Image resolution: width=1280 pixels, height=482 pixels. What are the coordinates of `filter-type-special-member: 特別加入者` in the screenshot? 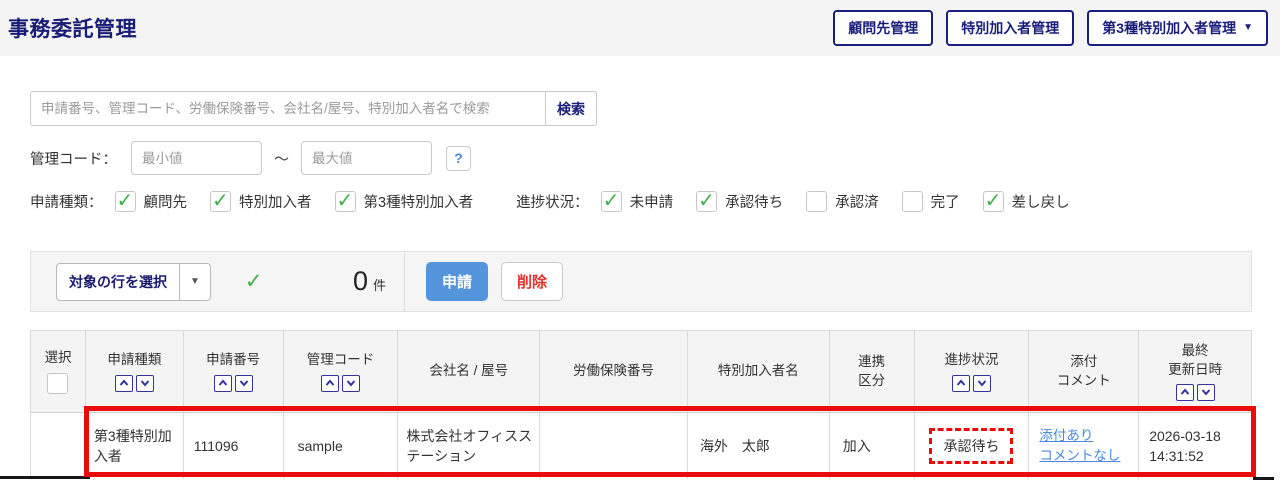 It's located at (261, 200).